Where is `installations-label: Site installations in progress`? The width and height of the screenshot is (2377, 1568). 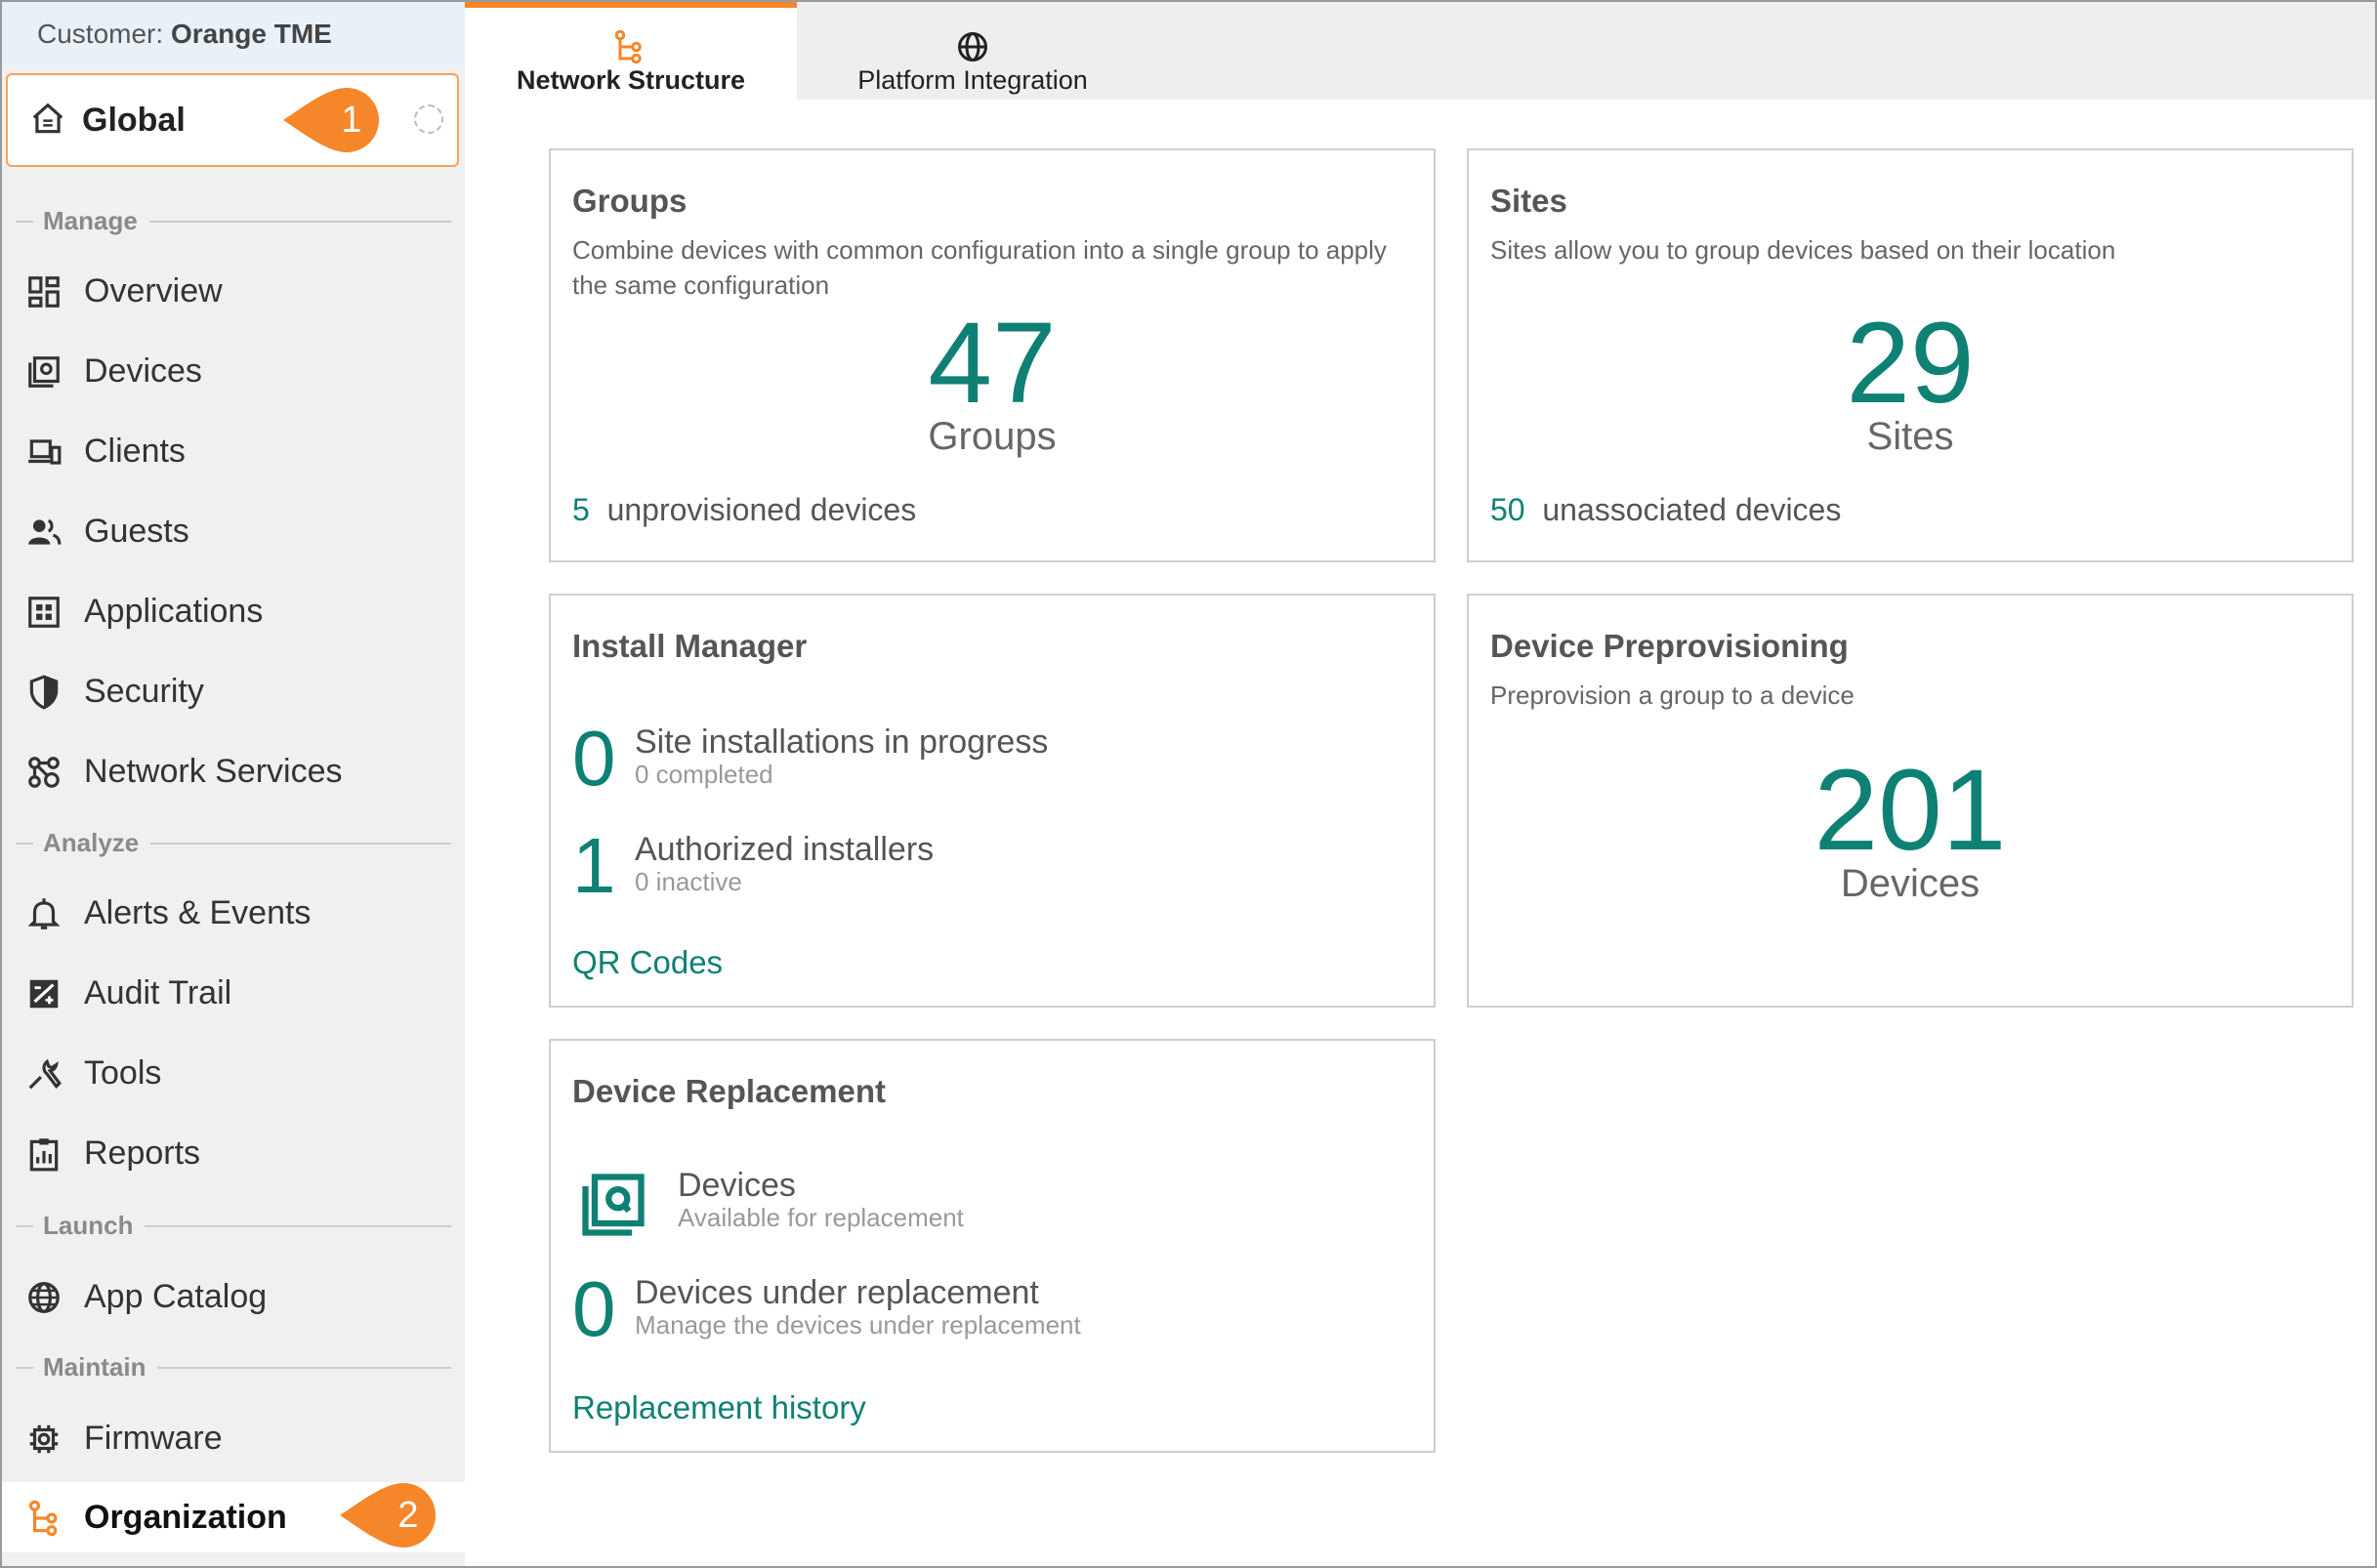 installations-label: Site installations in progress is located at coordinates (842, 742).